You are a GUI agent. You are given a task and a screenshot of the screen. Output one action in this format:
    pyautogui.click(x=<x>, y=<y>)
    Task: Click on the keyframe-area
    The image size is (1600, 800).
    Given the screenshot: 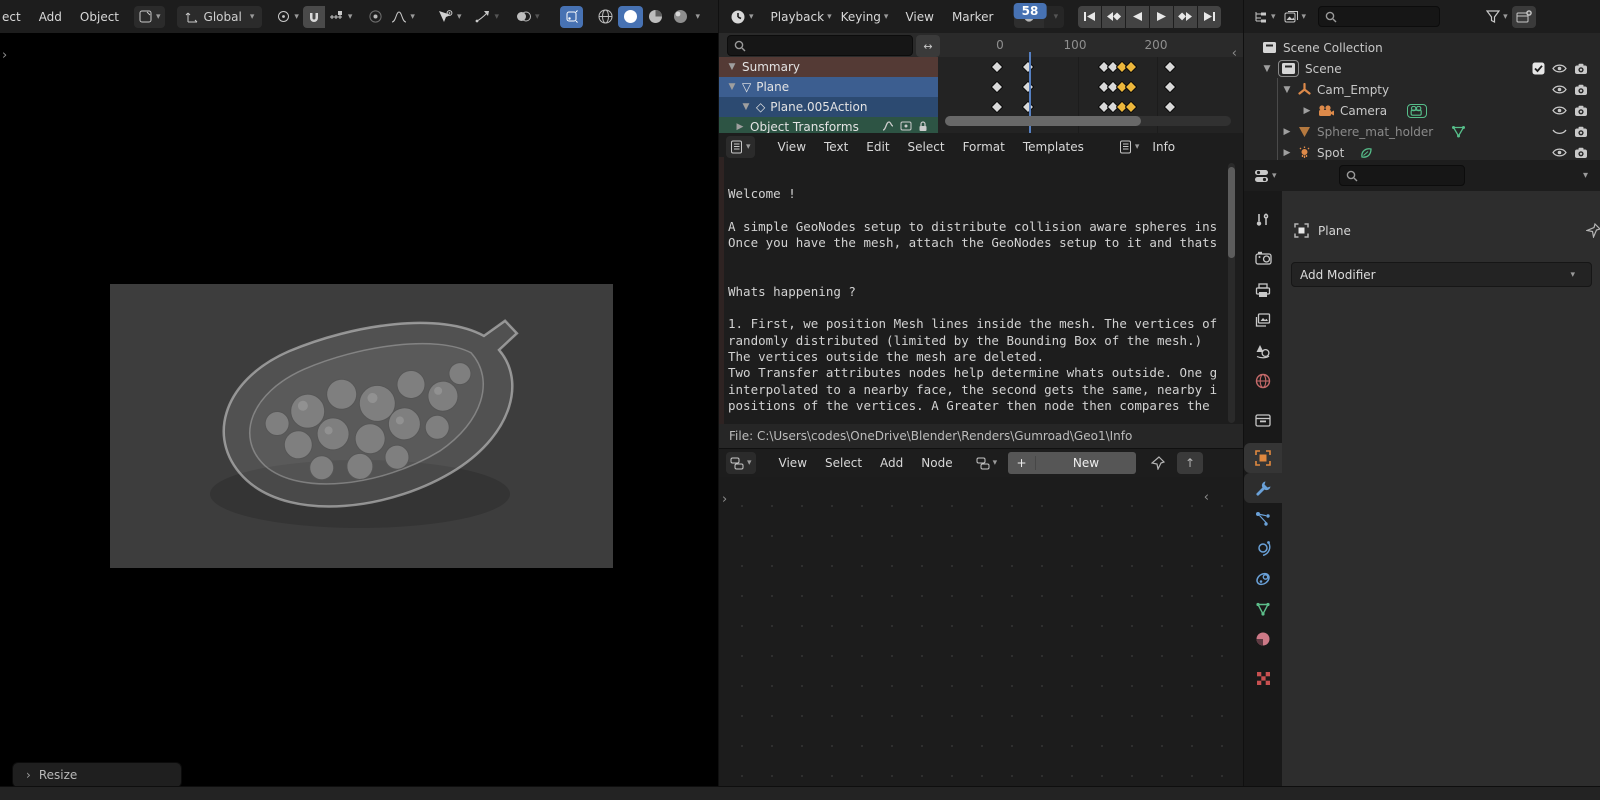 What is the action you would take?
    pyautogui.click(x=1090, y=88)
    